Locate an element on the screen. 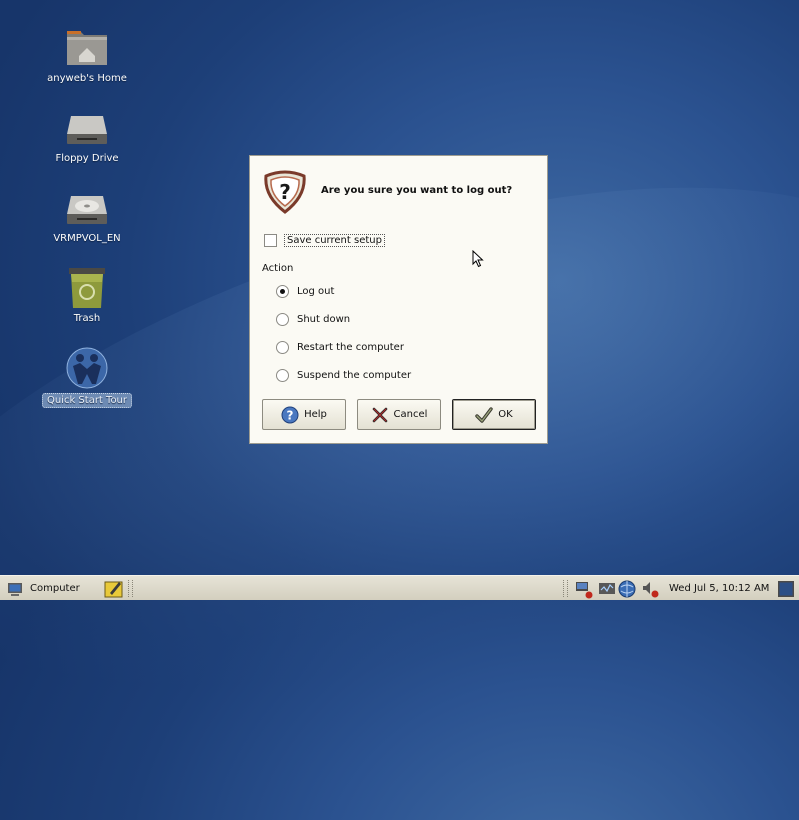  dialog-question: Are you sure you want to log out? is located at coordinates (417, 190).